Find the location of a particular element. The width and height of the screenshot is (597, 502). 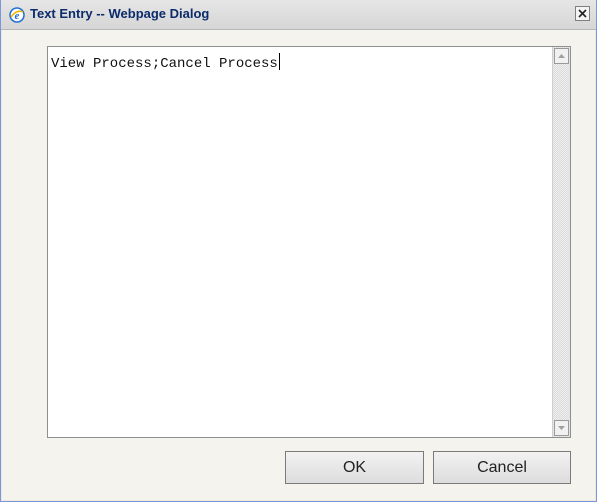

scroll-down-icon is located at coordinates (561, 428).